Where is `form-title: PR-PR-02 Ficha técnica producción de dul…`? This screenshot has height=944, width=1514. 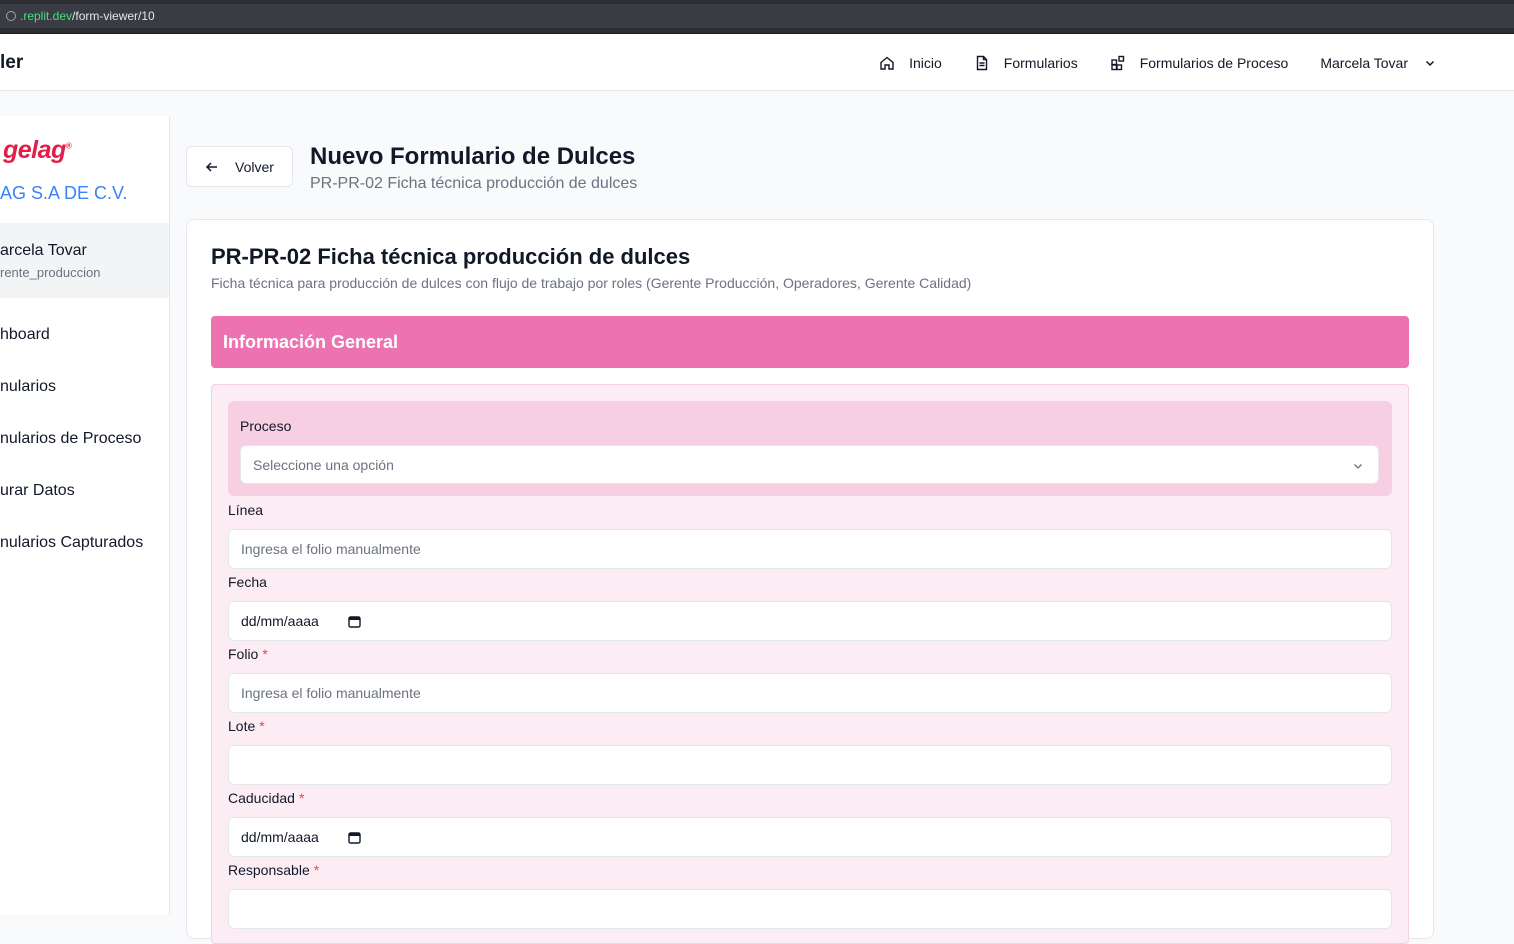 form-title: PR-PR-02 Ficha técnica producción de dul… is located at coordinates (451, 256).